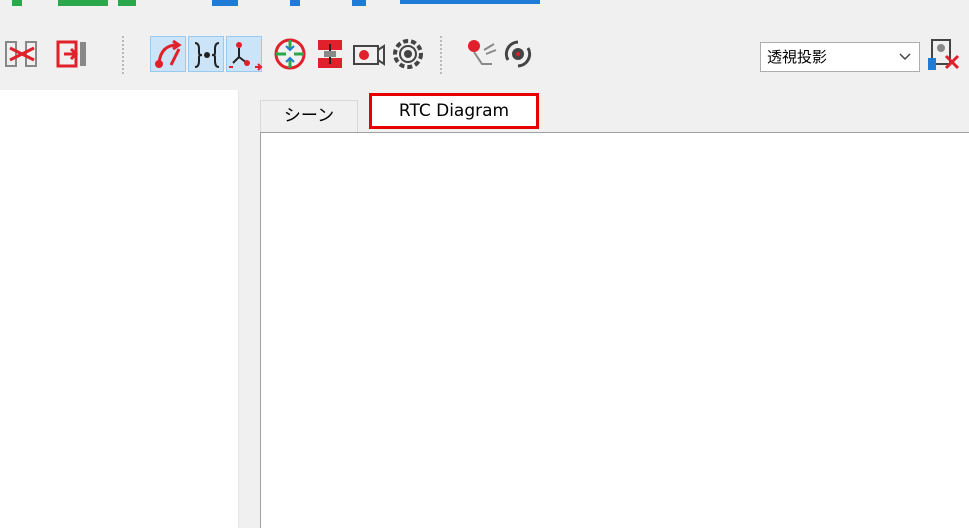 The height and width of the screenshot is (528, 969). Describe the element at coordinates (408, 54) in the screenshot. I see `gear-icon` at that location.